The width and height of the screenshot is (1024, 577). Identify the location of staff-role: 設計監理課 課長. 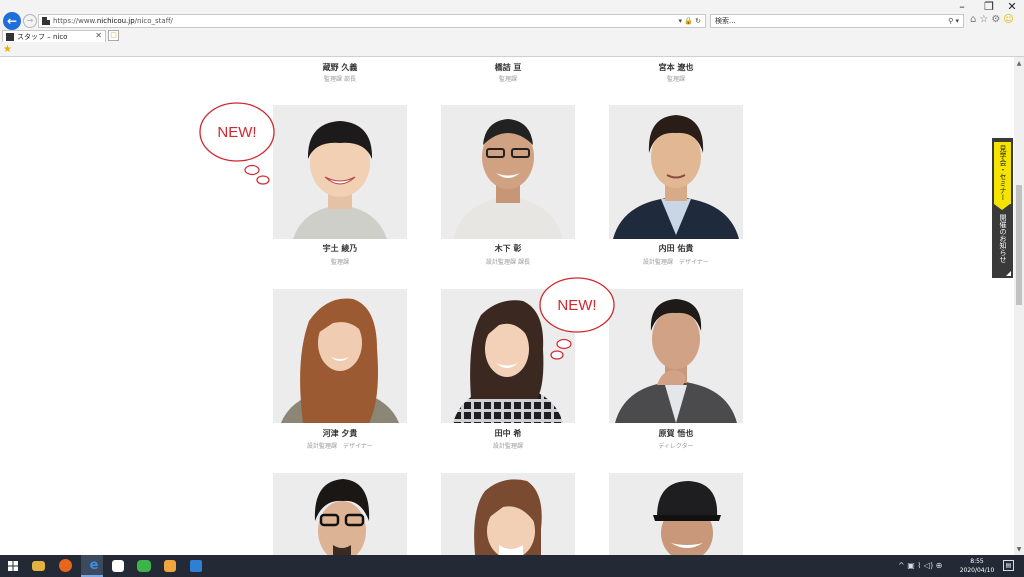
(508, 262).